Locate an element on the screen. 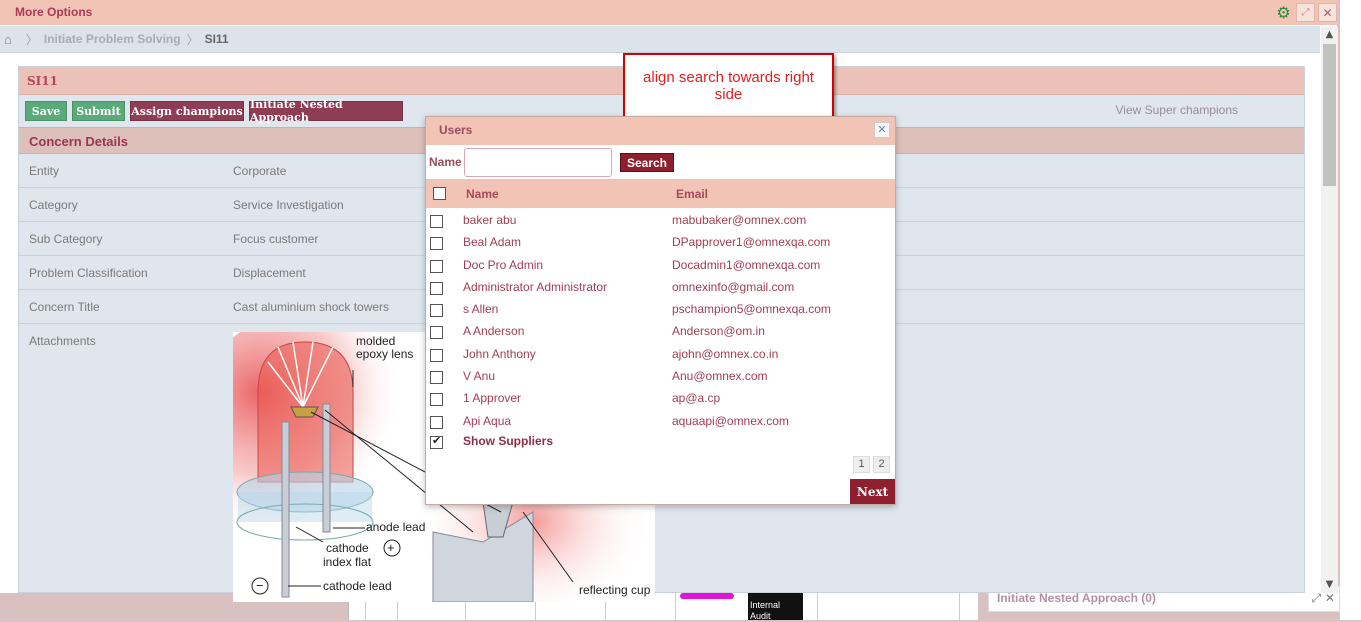 The height and width of the screenshot is (622, 1361). breadcrumb: ⌂ 〉 Initiate Problem Solving 〉 SI11 is located at coordinates (660, 39).